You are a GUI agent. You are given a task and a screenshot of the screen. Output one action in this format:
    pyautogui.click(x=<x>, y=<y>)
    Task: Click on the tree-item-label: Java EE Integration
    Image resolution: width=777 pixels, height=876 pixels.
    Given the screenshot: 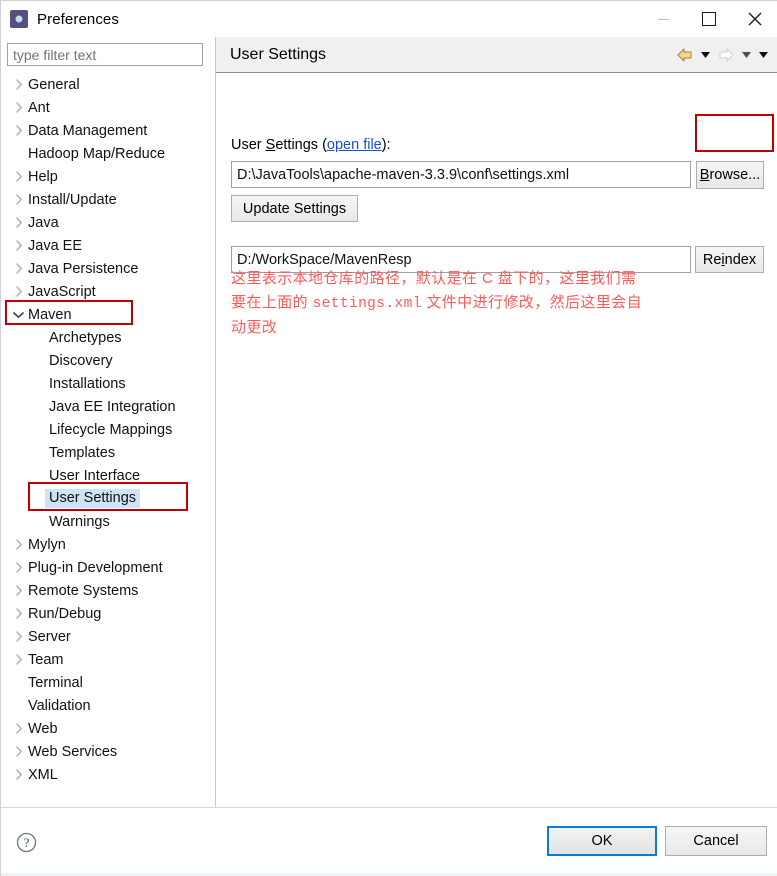 What is the action you would take?
    pyautogui.click(x=112, y=406)
    